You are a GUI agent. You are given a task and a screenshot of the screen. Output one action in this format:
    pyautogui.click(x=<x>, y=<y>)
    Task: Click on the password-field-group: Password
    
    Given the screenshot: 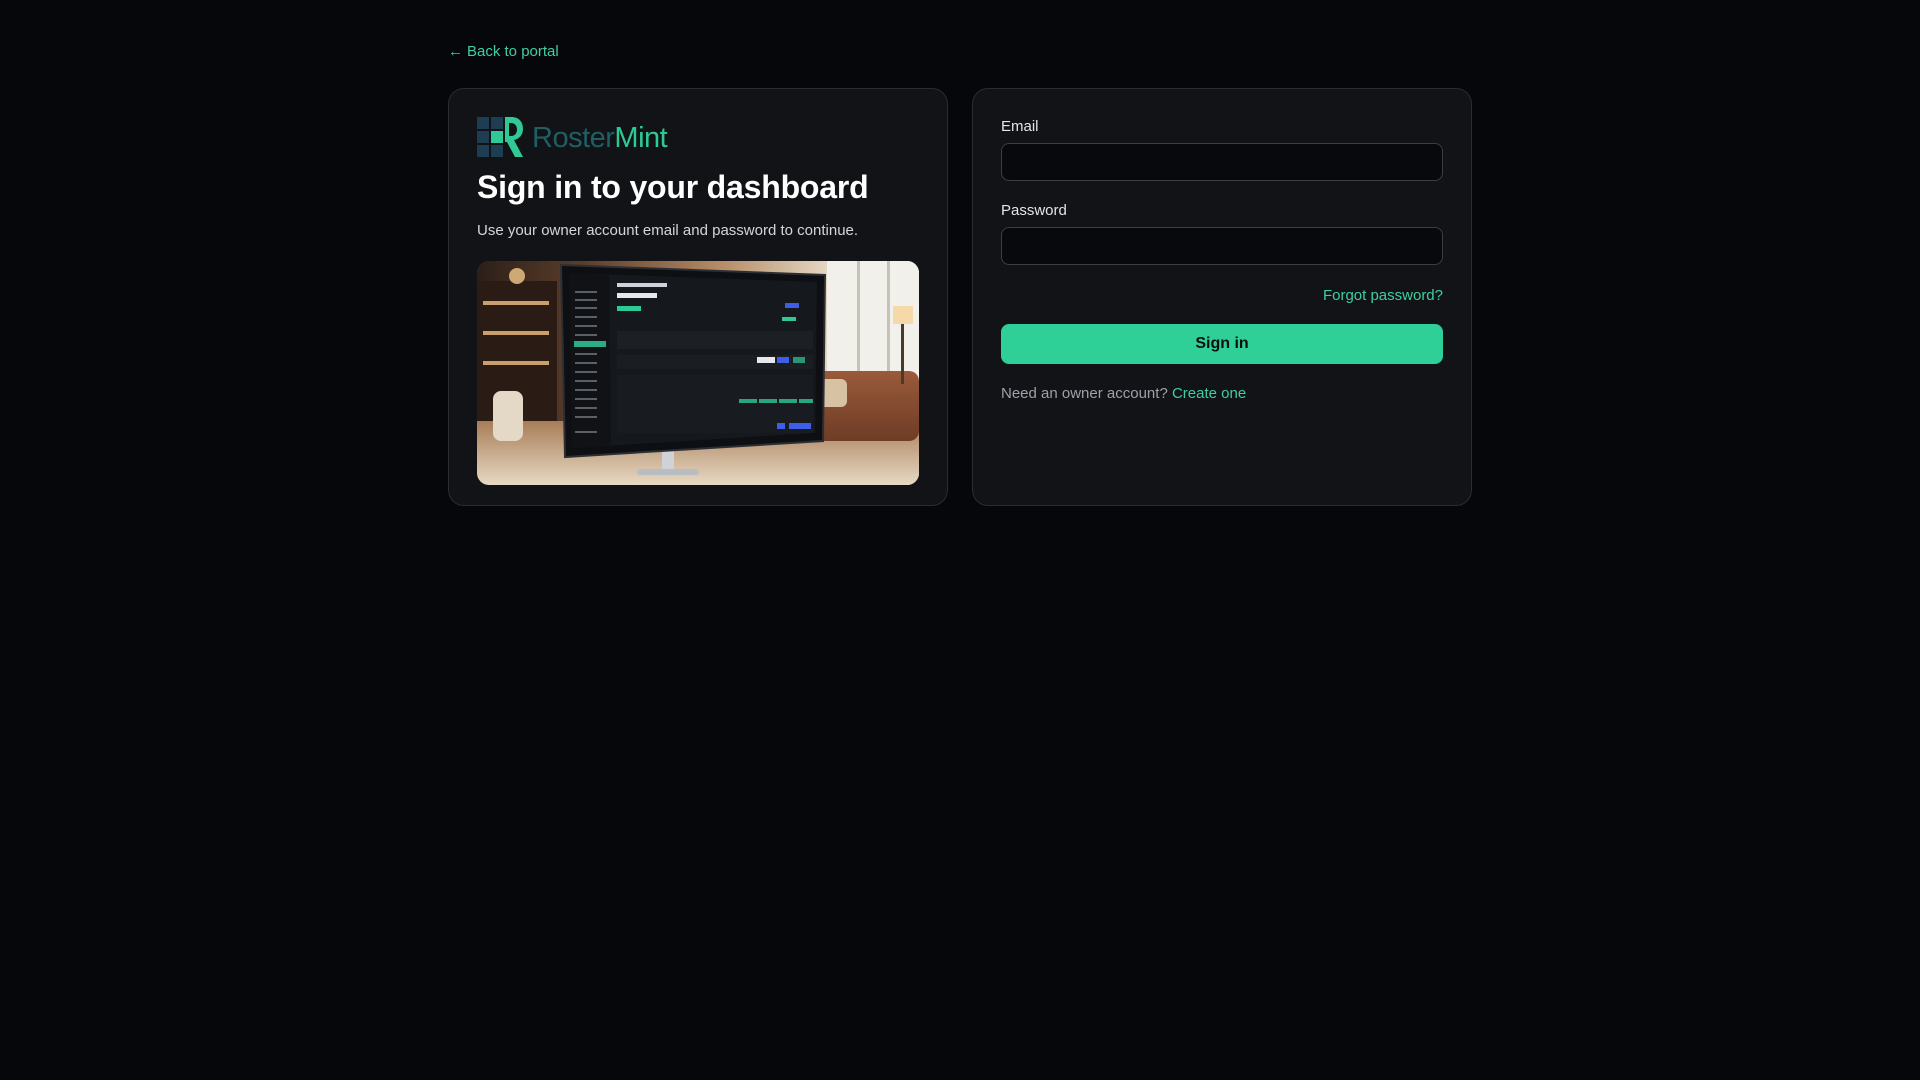 What is the action you would take?
    pyautogui.click(x=1222, y=233)
    